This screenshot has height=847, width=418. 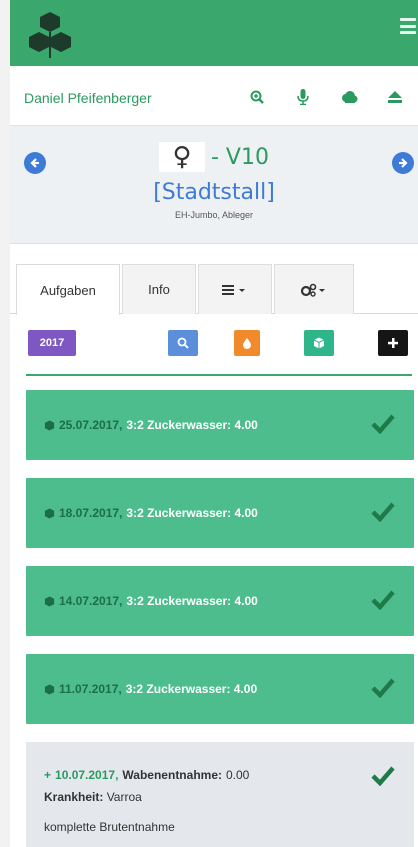 What do you see at coordinates (219, 345) in the screenshot?
I see `action-toolbar: 2017` at bounding box center [219, 345].